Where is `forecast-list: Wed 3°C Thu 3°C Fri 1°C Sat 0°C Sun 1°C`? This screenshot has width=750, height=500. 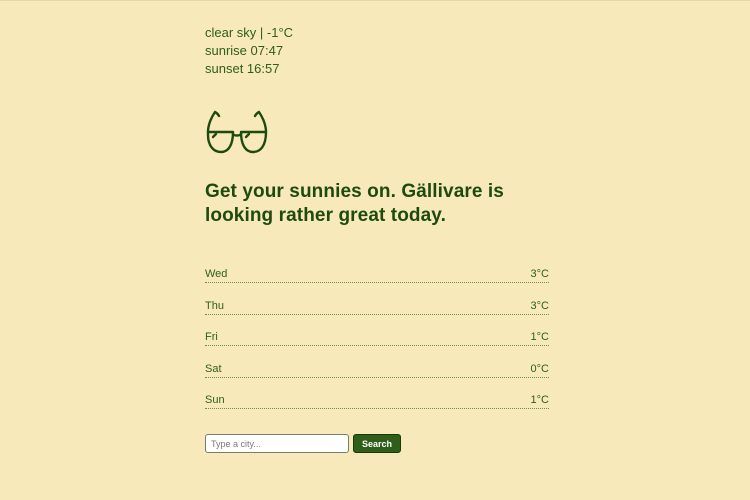 forecast-list: Wed 3°C Thu 3°C Fri 1°C Sat 0°C Sun 1°C is located at coordinates (377, 335).